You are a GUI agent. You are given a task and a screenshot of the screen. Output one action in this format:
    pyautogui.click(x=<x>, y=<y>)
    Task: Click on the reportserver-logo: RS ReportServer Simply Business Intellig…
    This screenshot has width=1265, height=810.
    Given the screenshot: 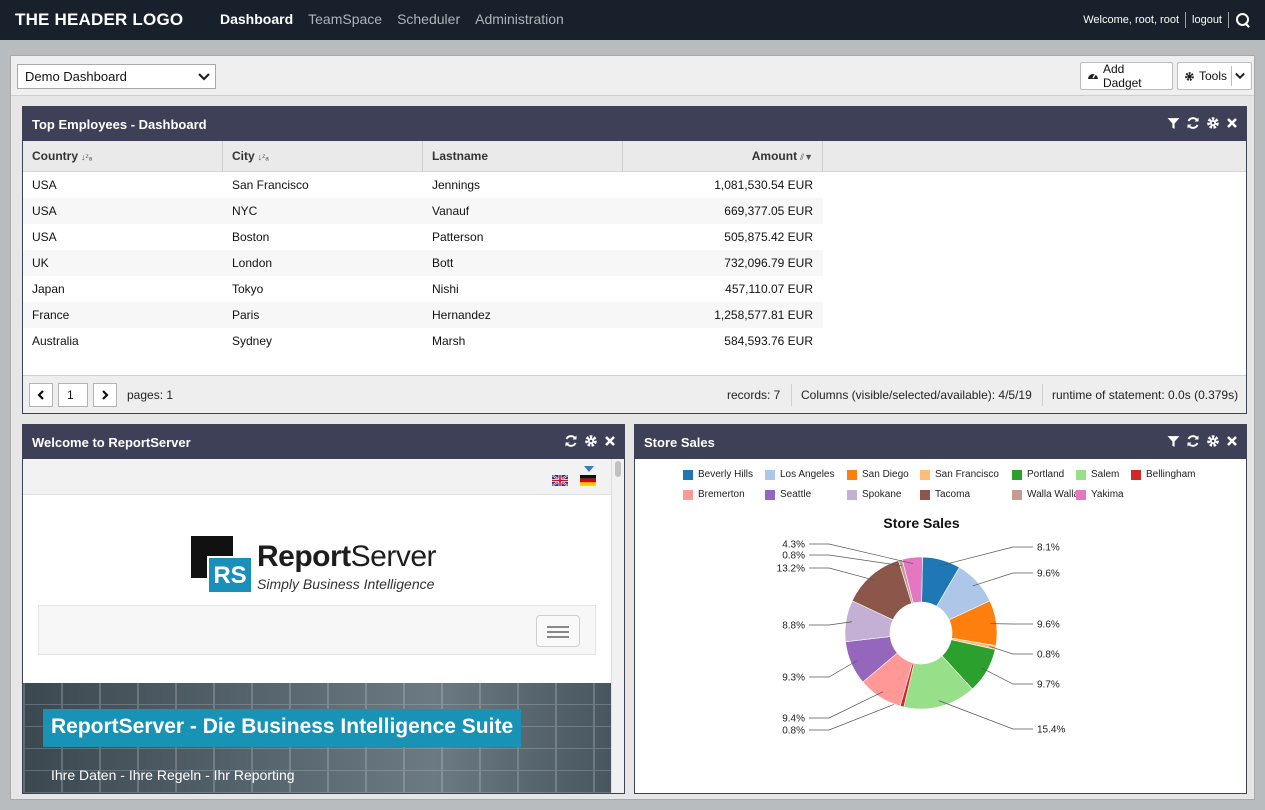 What is the action you would take?
    pyautogui.click(x=321, y=566)
    